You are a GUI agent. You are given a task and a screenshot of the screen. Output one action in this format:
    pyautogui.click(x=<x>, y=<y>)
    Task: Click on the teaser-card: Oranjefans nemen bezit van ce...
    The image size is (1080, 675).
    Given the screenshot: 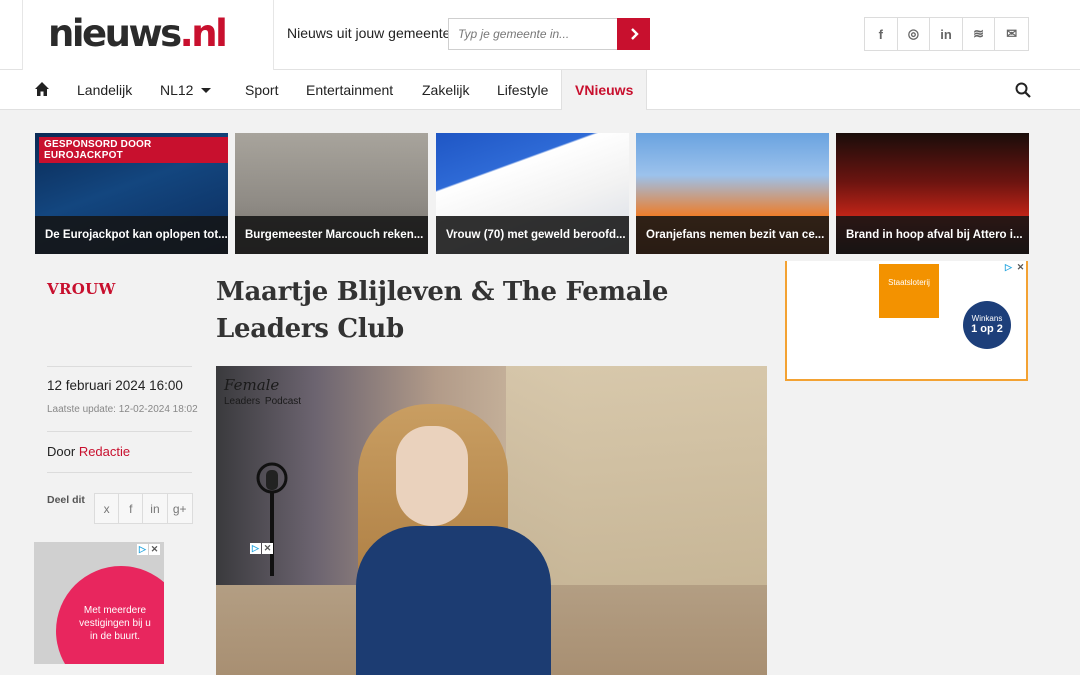 What is the action you would take?
    pyautogui.click(x=732, y=193)
    